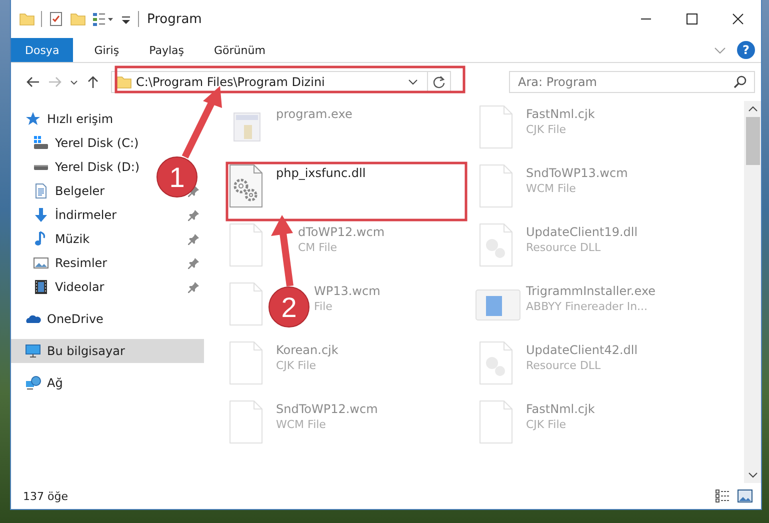 The image size is (769, 523). What do you see at coordinates (33, 383) in the screenshot?
I see `network-icon` at bounding box center [33, 383].